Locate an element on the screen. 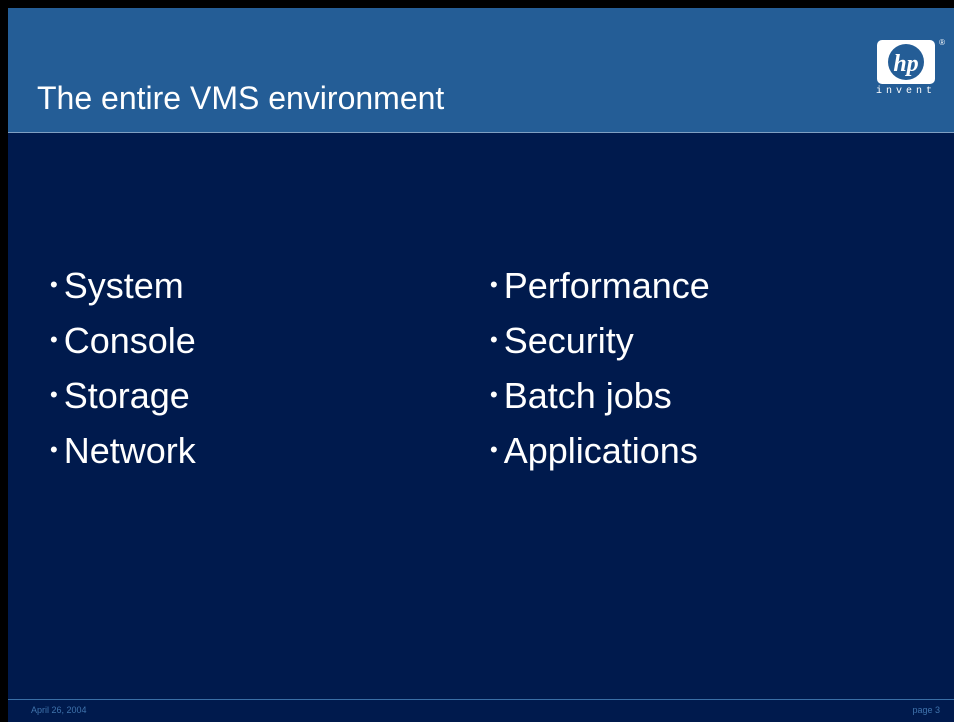 This screenshot has height=722, width=954. hp-invent-tagline: invent is located at coordinates (905, 91).